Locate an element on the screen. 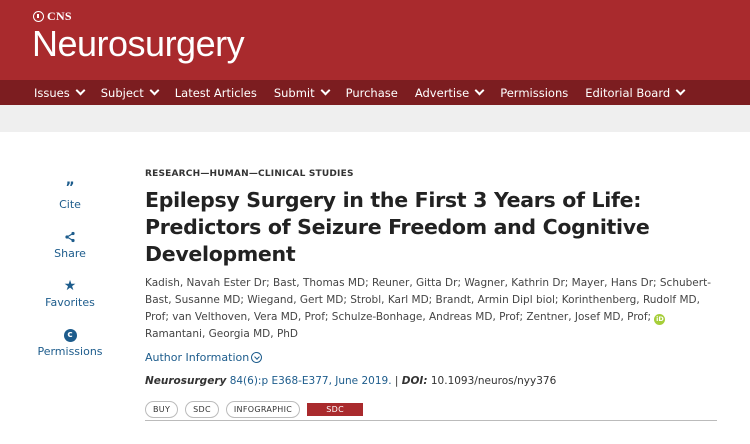  nav-permissions: Permissions is located at coordinates (534, 93).